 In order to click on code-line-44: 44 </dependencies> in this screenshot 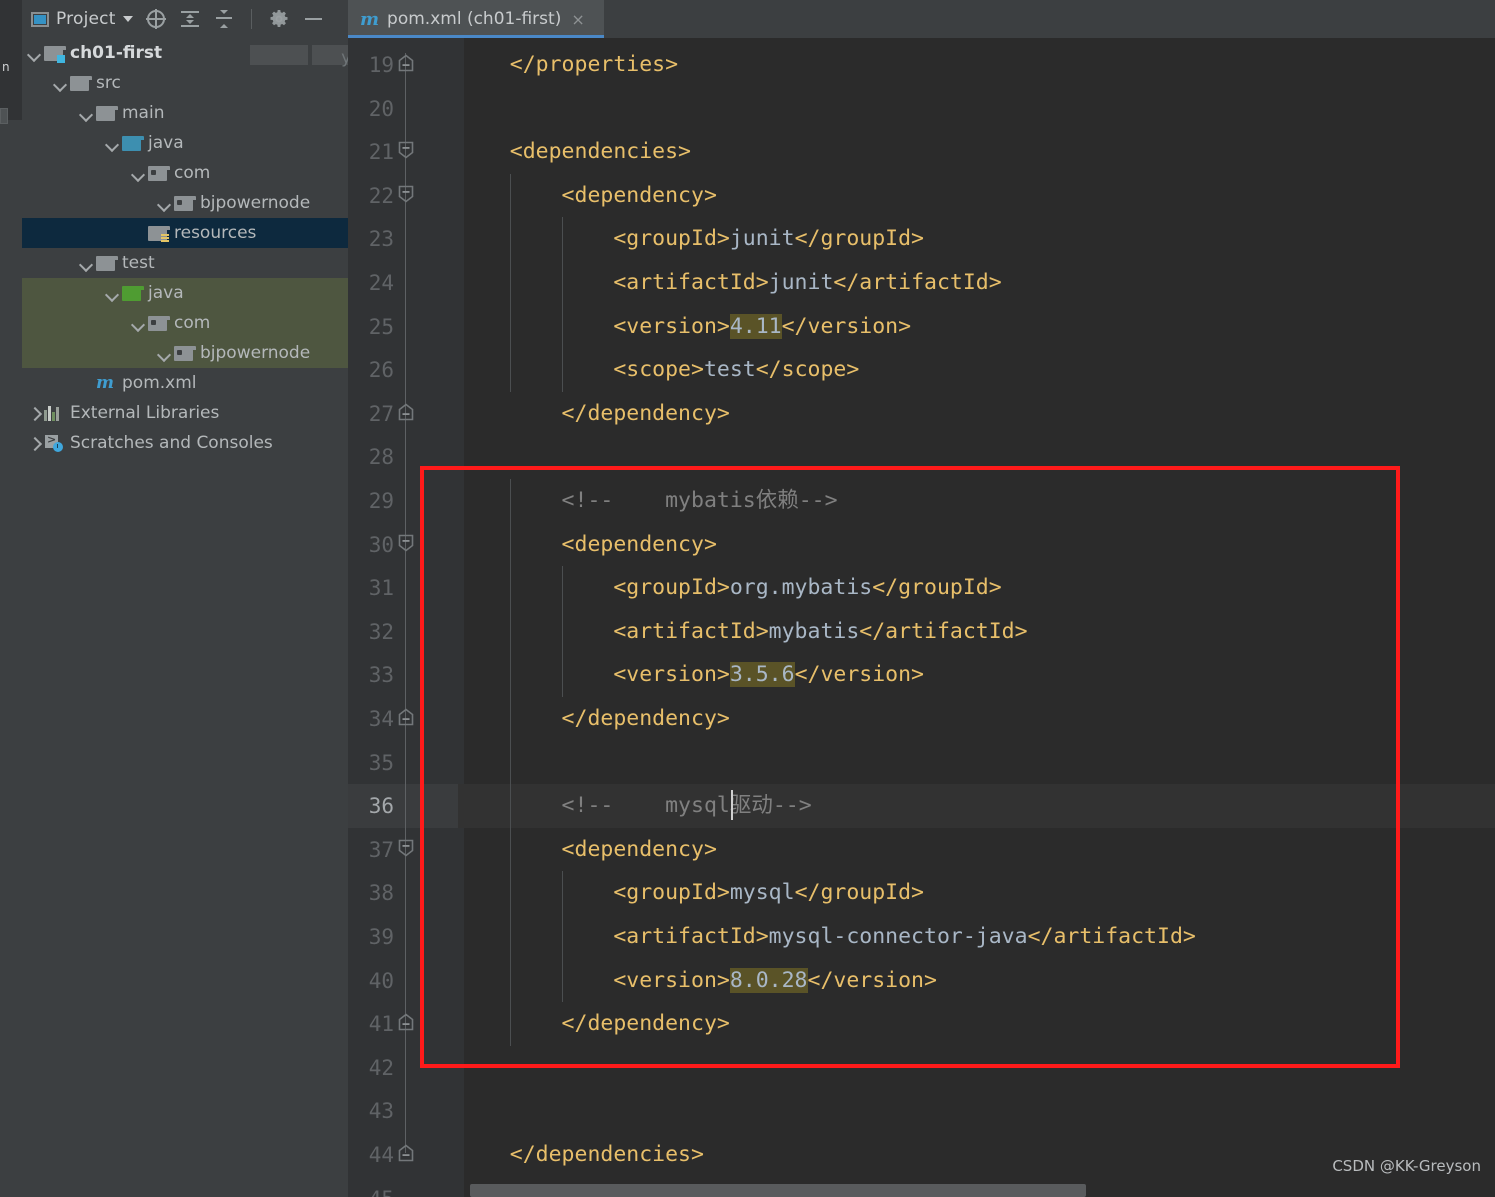, I will do `click(921, 1155)`.